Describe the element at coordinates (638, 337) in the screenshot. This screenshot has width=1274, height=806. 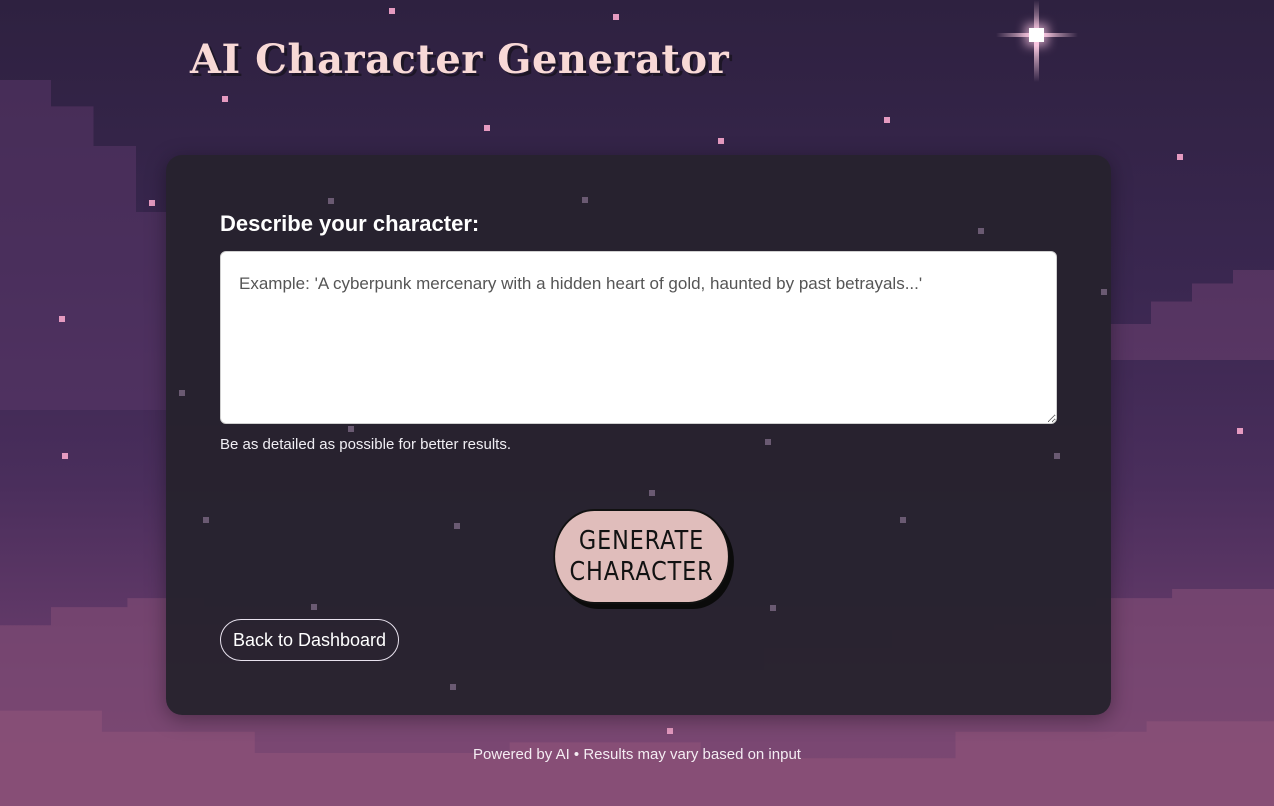
I see `character-description-input` at that location.